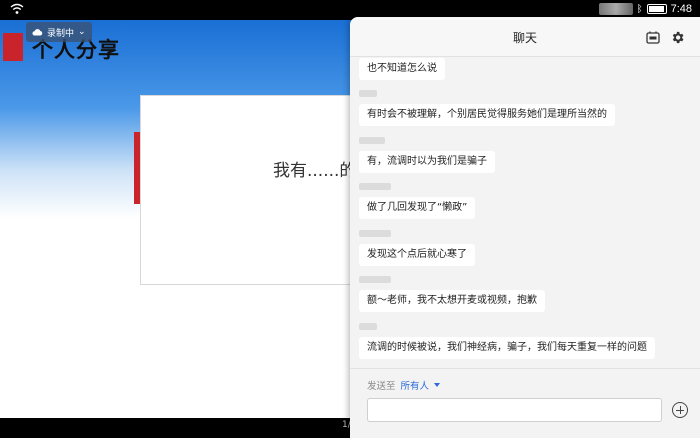  What do you see at coordinates (645, 9) in the screenshot?
I see `status-right: ᛒ 7:48` at bounding box center [645, 9].